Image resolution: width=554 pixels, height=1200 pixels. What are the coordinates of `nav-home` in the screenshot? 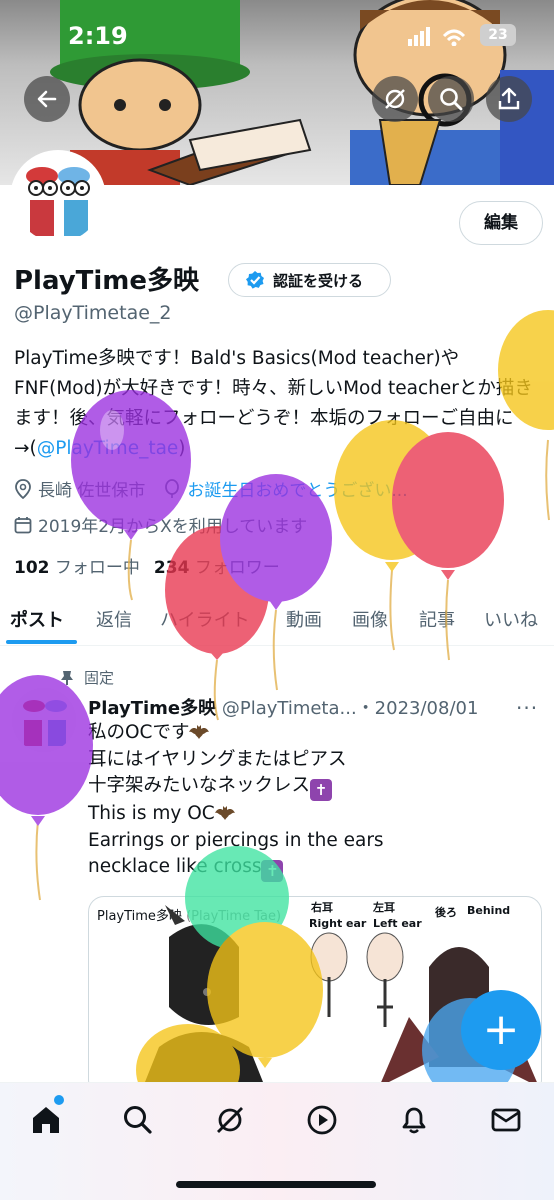 It's located at (46, 1120).